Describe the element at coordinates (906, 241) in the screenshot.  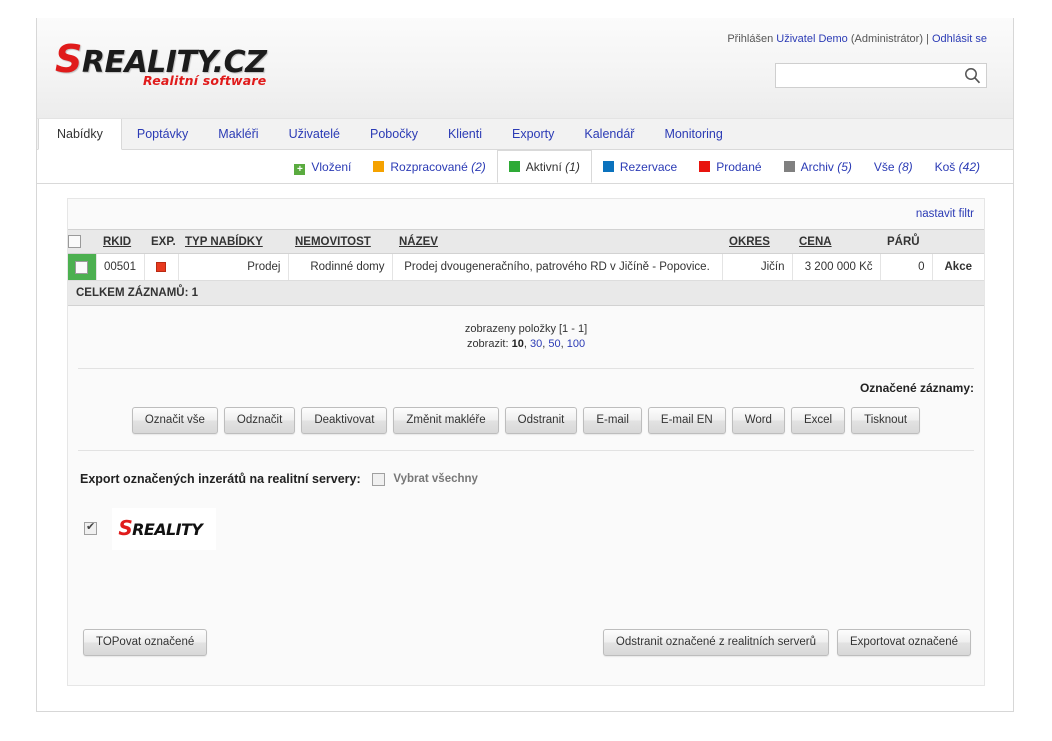
I see `th-paru: PÁRŮ` at that location.